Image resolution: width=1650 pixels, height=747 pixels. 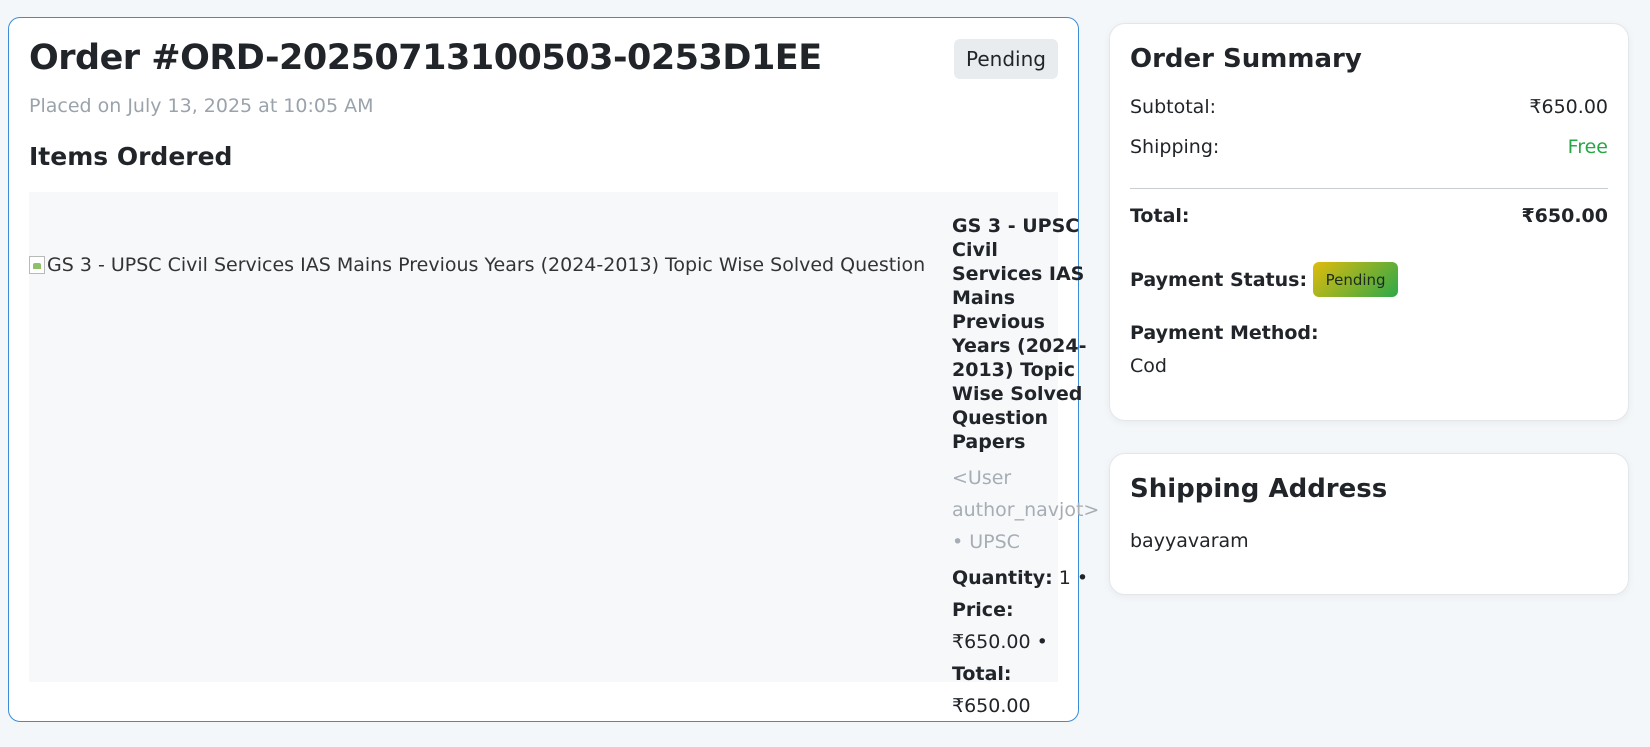 What do you see at coordinates (1246, 59) in the screenshot?
I see `order-summary-title: Order Summary` at bounding box center [1246, 59].